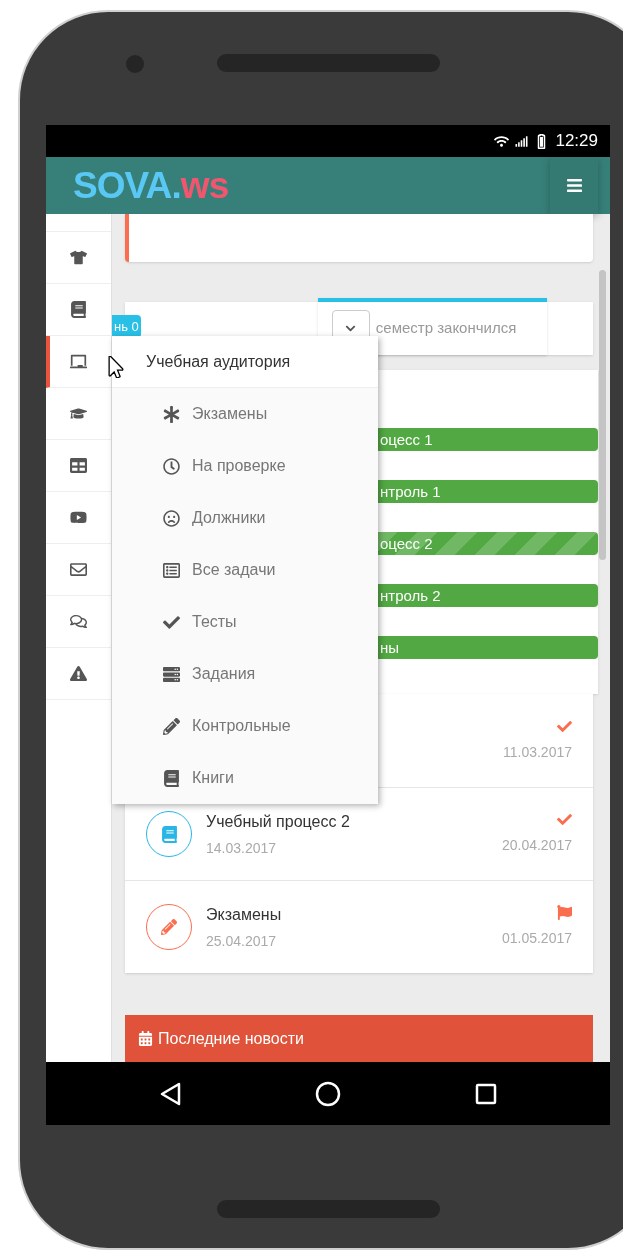 The image size is (623, 1258). What do you see at coordinates (536, 846) in the screenshot?
I see `task-end-date: 20.04.2017` at bounding box center [536, 846].